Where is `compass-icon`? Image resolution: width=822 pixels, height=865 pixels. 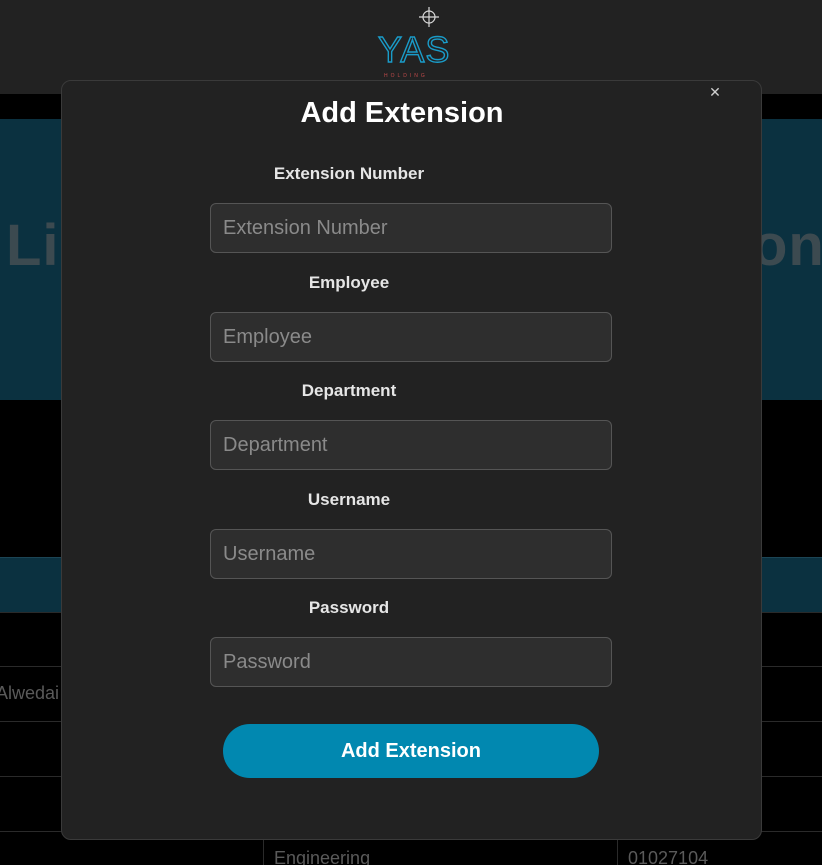
compass-icon is located at coordinates (429, 17).